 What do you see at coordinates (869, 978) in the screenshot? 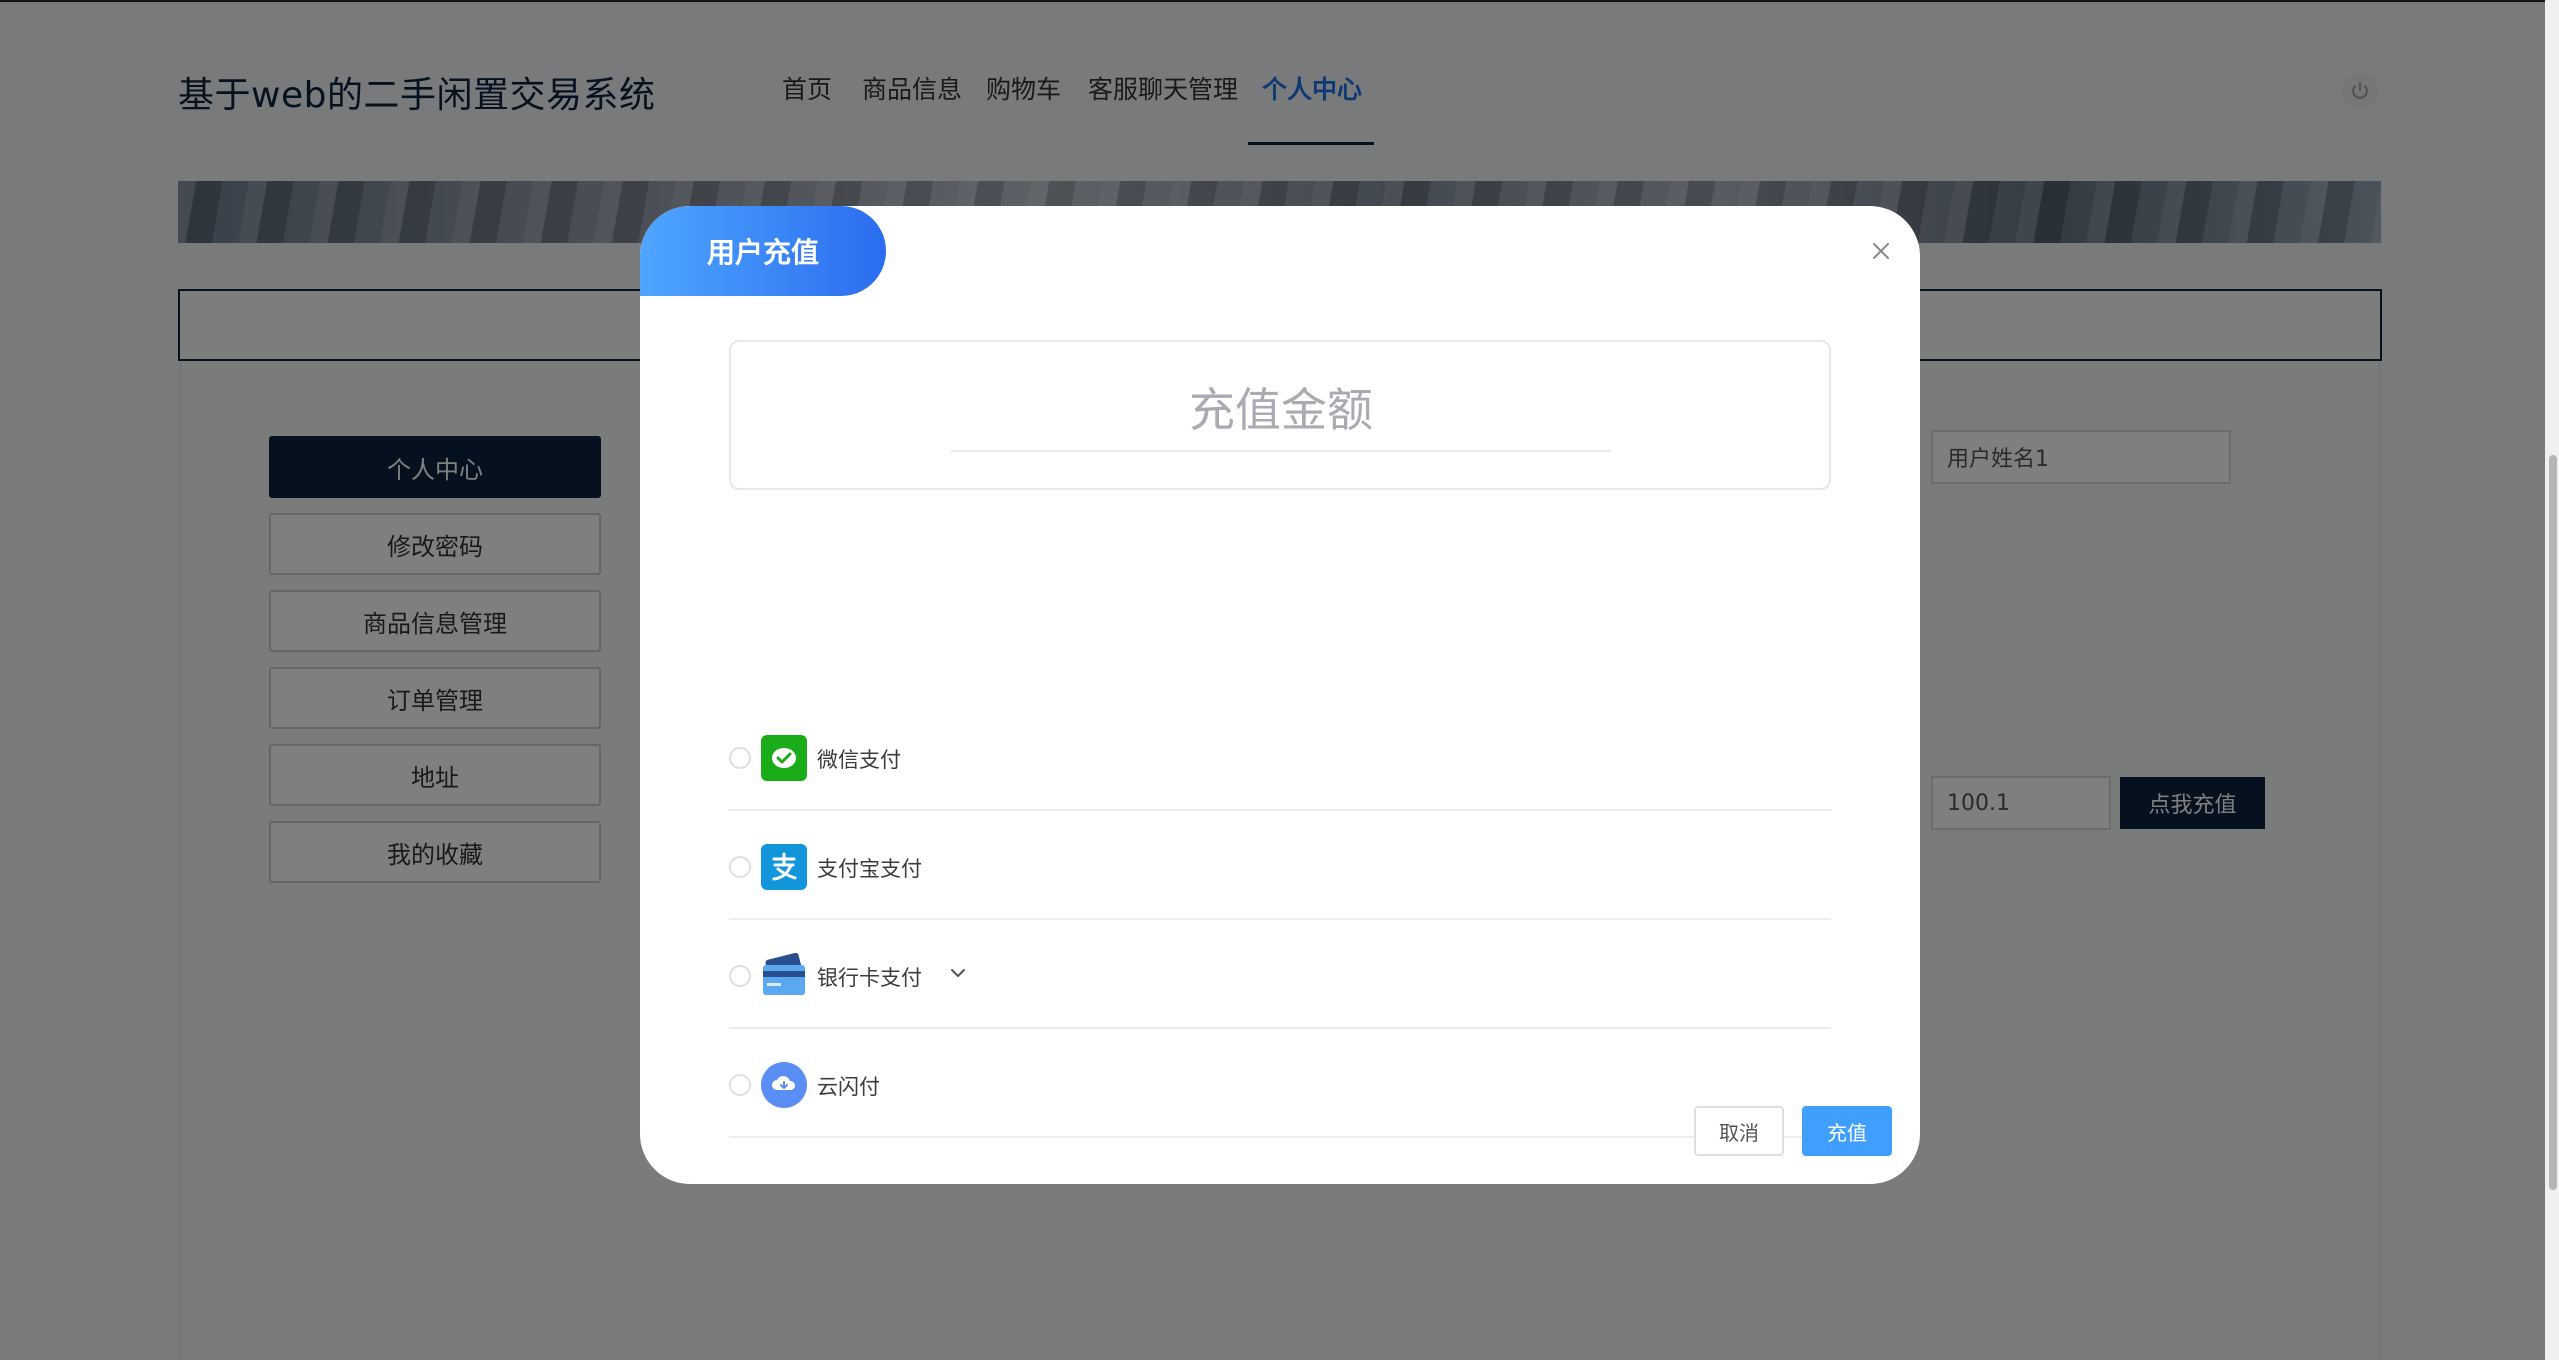
I see `payment-label-bank-card: 银行卡支付` at bounding box center [869, 978].